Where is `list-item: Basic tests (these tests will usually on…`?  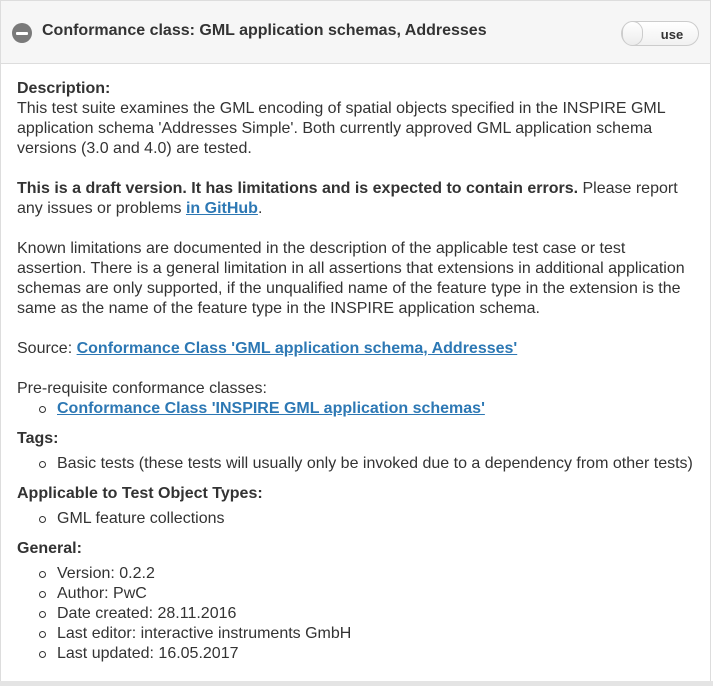
list-item: Basic tests (these tests will usually on… is located at coordinates (366, 463).